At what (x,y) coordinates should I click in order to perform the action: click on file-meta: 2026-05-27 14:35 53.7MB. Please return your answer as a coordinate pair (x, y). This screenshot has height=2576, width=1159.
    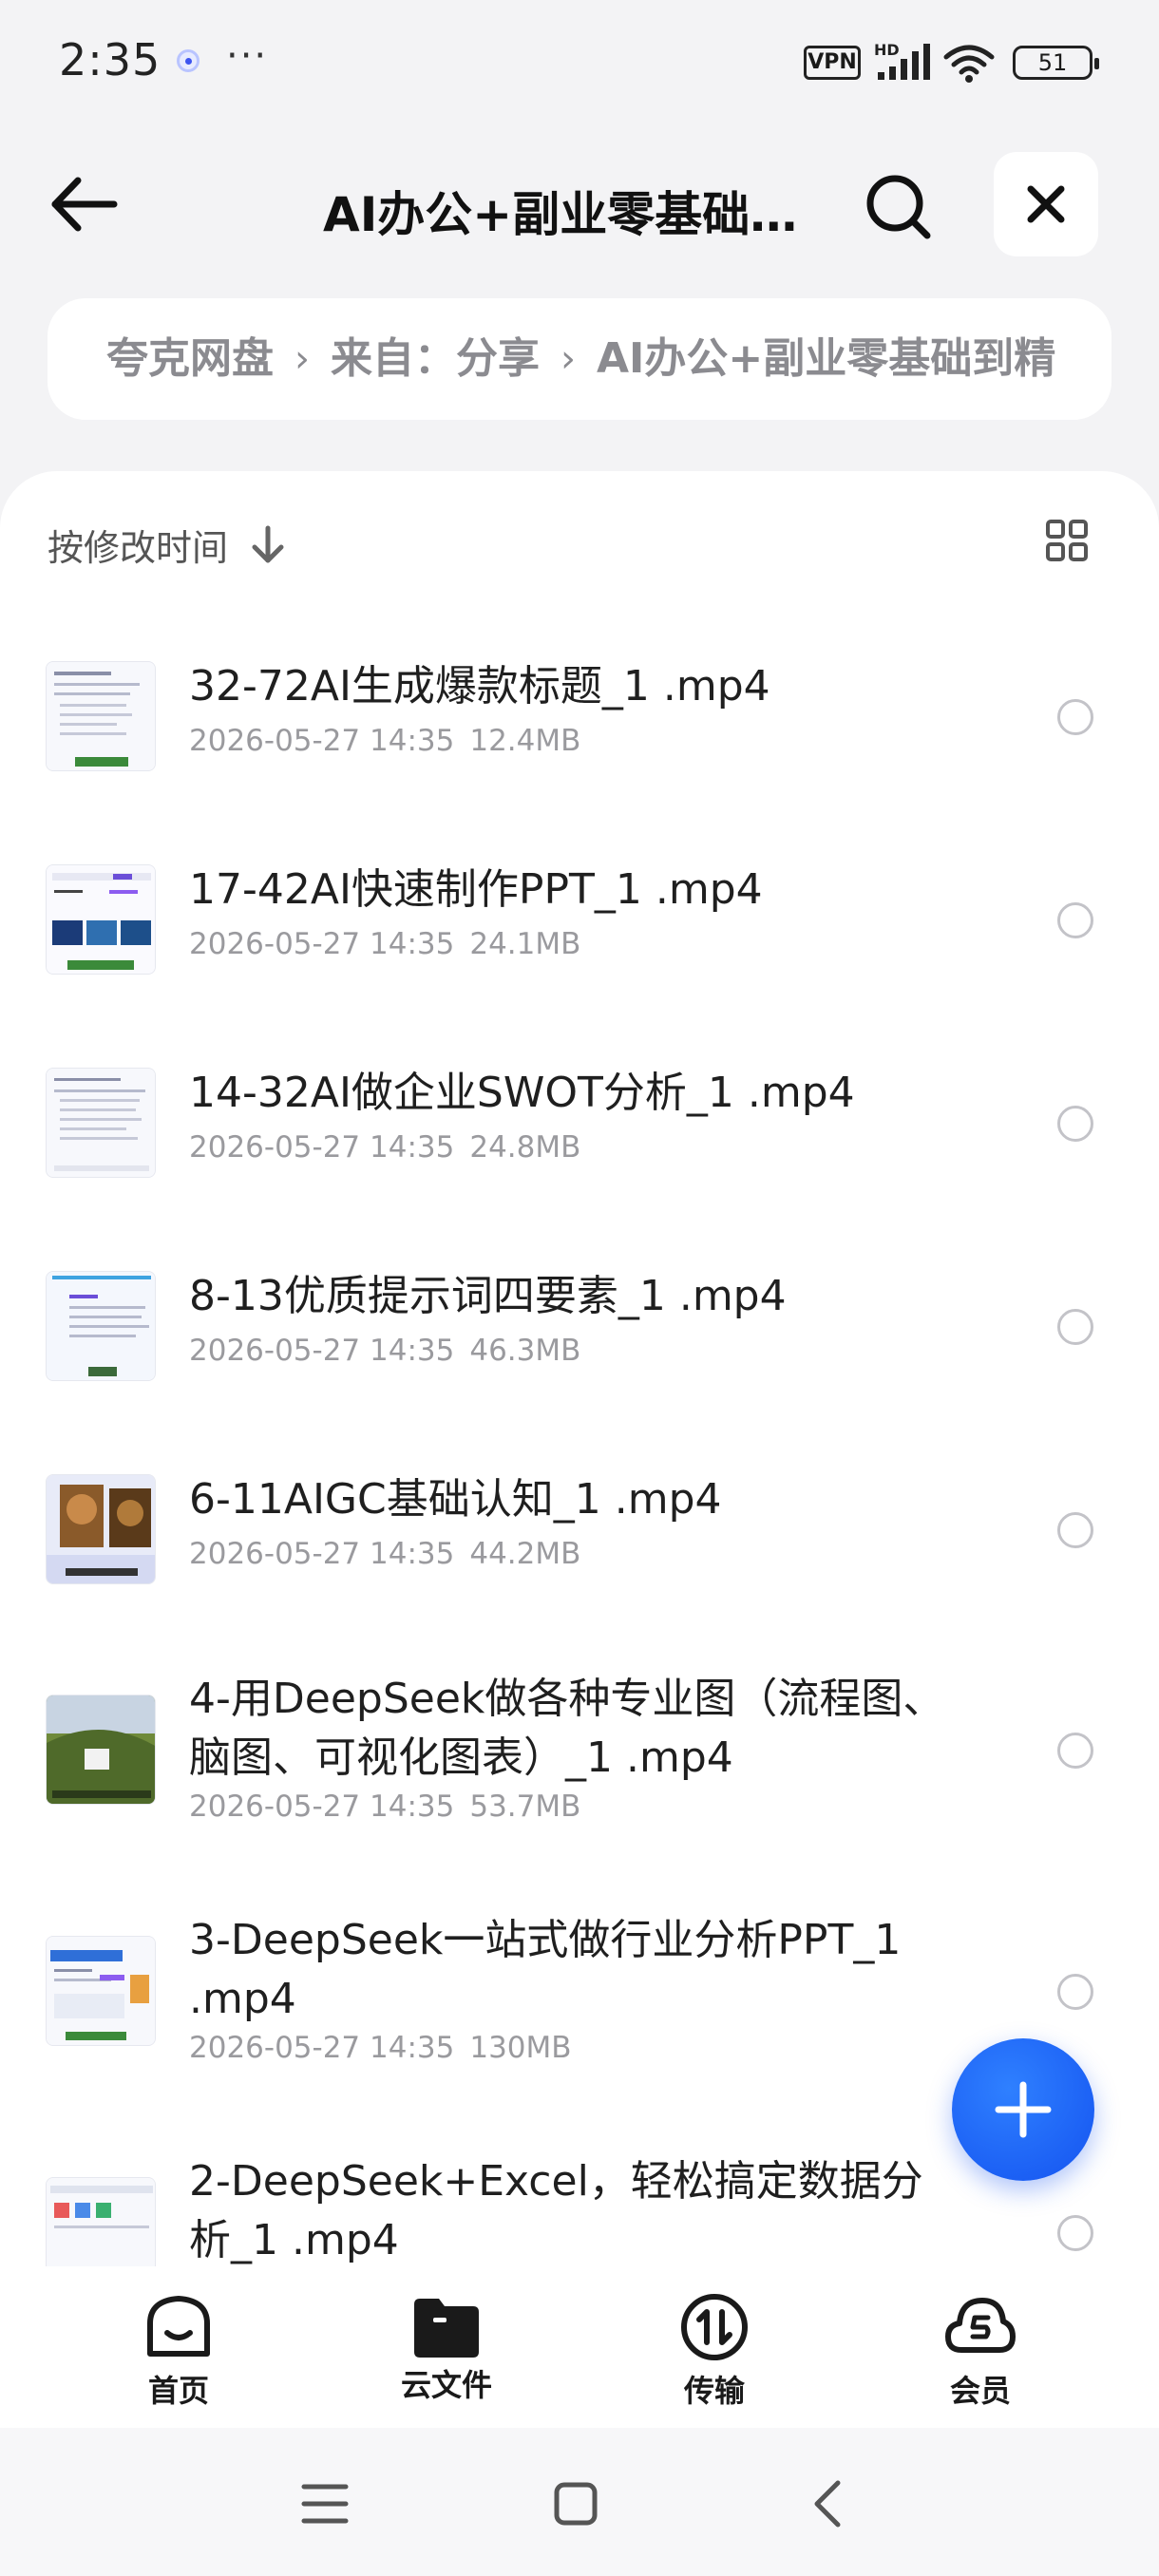
    Looking at the image, I should click on (392, 1807).